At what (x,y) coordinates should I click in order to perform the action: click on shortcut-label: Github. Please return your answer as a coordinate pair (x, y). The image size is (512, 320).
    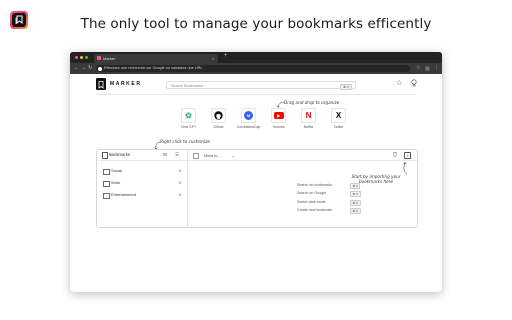
    Looking at the image, I should click on (218, 127).